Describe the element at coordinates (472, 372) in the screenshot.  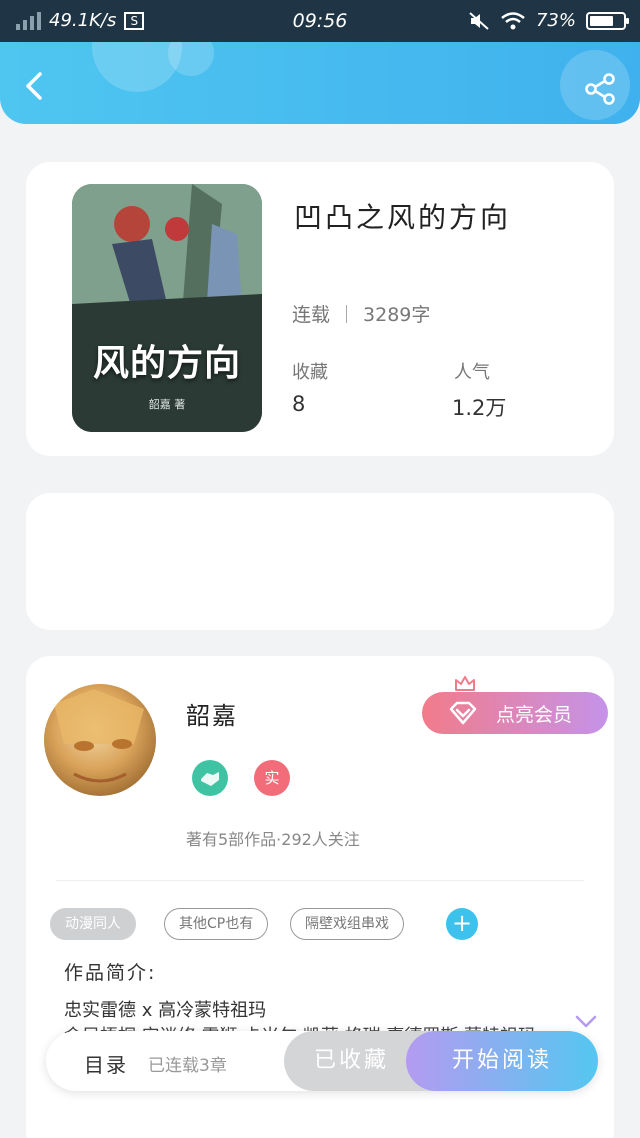
I see `popularity-label: 人气` at that location.